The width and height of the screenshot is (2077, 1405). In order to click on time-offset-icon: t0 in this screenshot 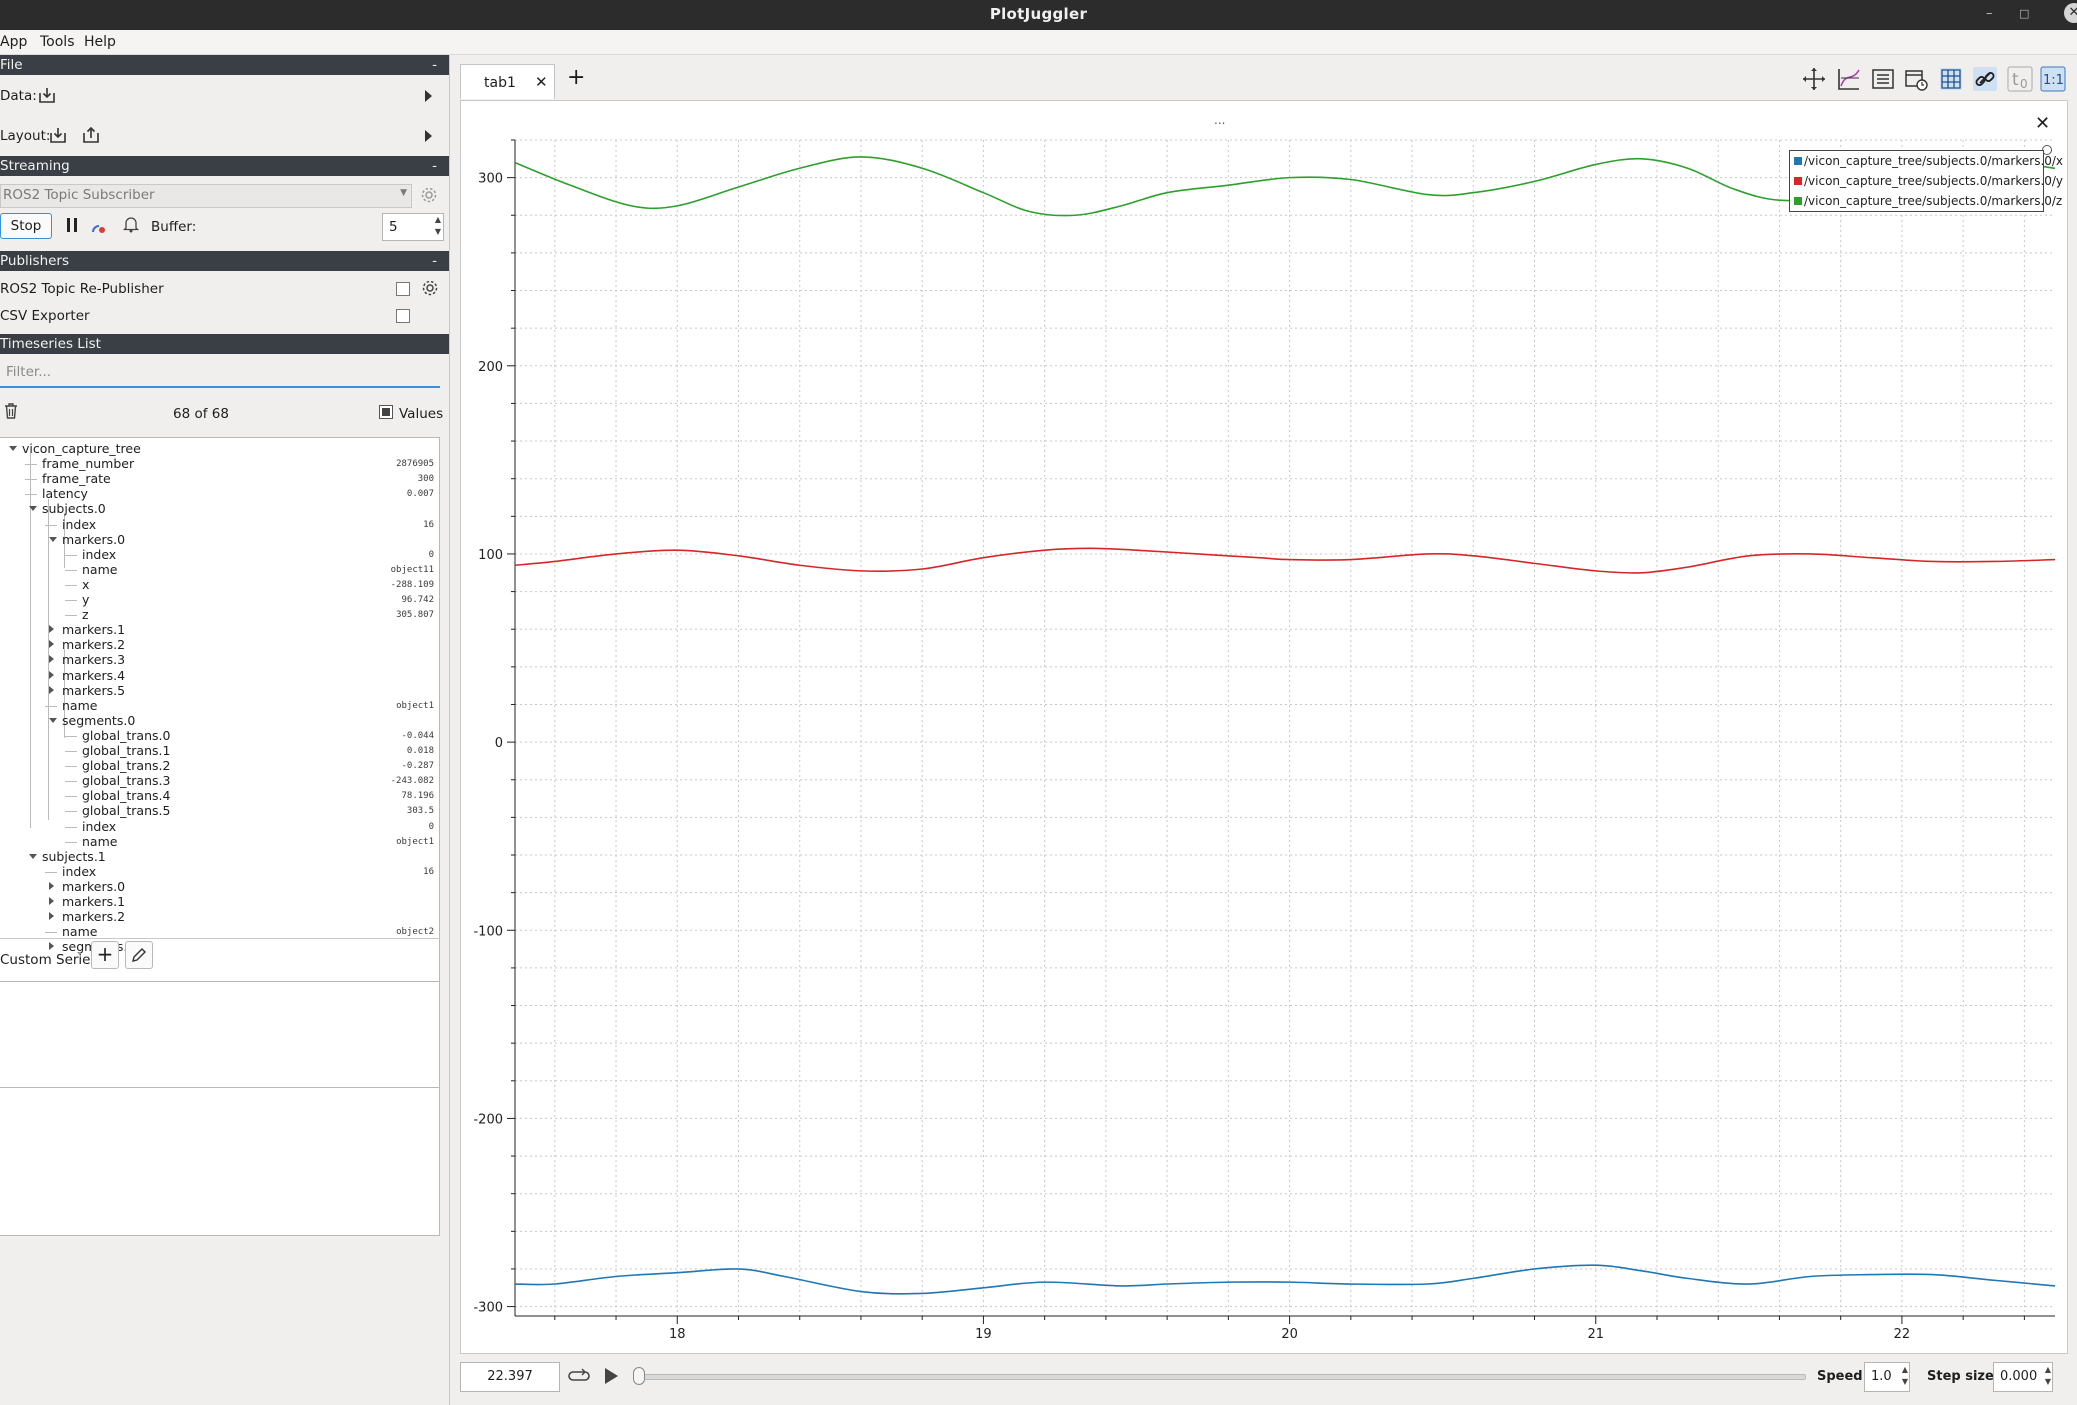, I will do `click(2020, 79)`.